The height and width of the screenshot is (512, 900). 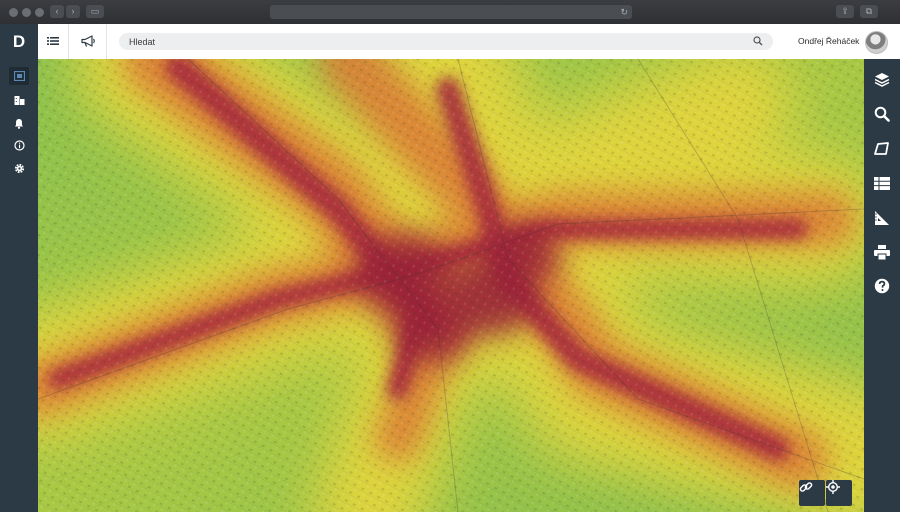 I want to click on print-button, so click(x=882, y=252).